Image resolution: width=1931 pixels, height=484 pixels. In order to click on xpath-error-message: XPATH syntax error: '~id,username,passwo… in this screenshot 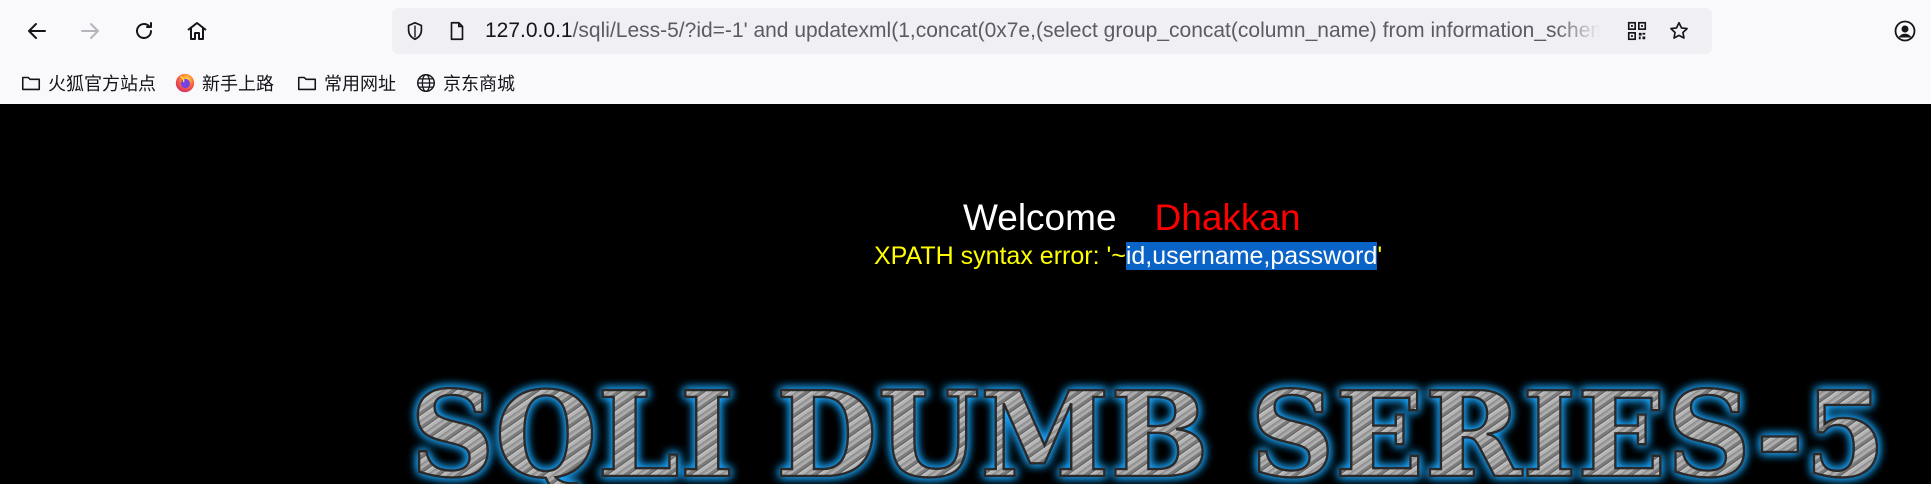, I will do `click(1128, 256)`.